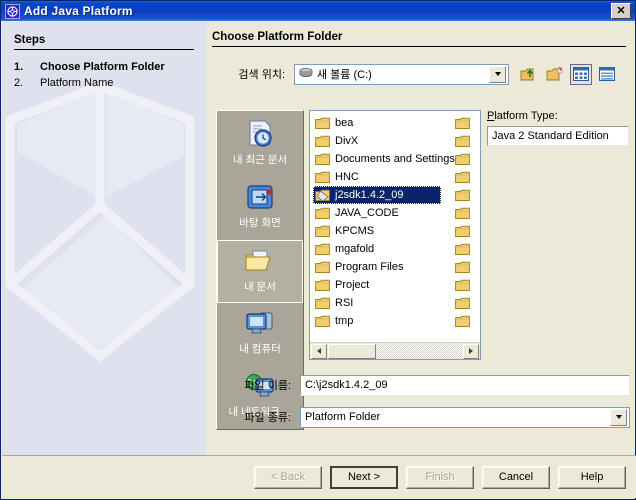  I want to click on file-name: mgafold, so click(355, 249).